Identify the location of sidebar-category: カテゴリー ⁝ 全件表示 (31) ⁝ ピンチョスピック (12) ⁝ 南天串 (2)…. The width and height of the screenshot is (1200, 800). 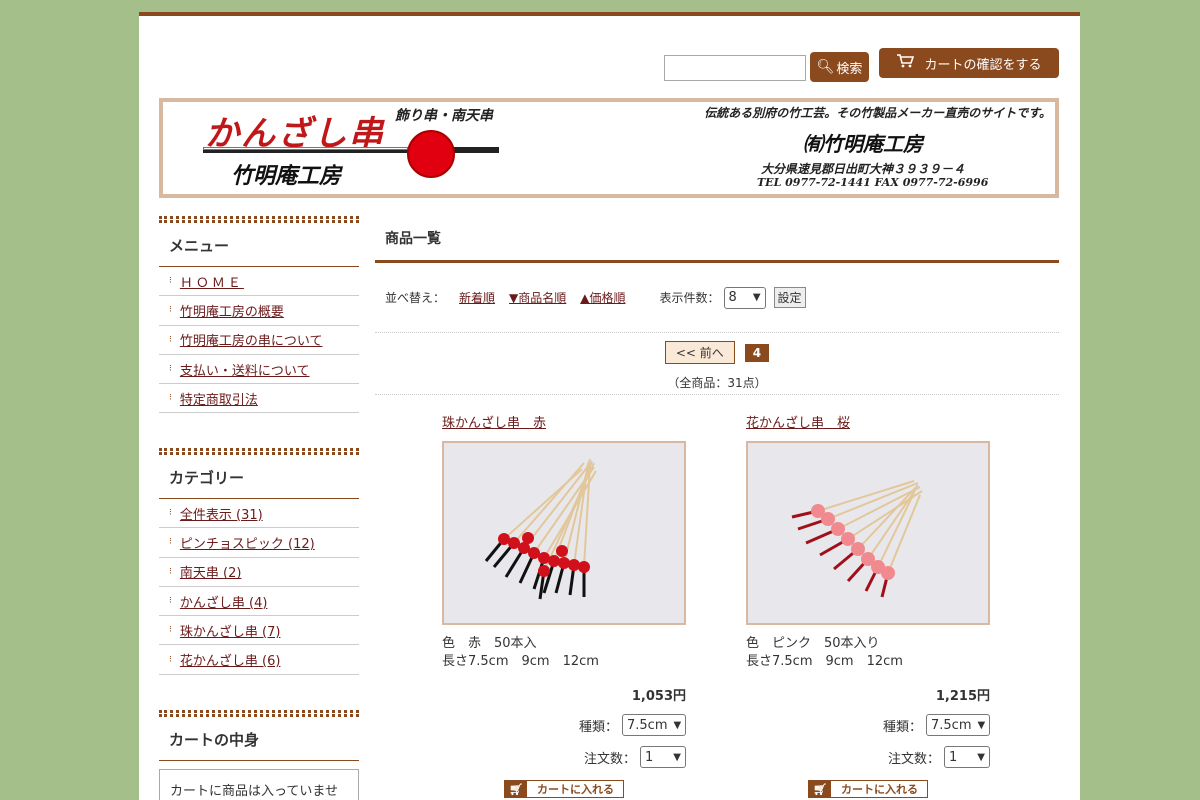
(259, 561).